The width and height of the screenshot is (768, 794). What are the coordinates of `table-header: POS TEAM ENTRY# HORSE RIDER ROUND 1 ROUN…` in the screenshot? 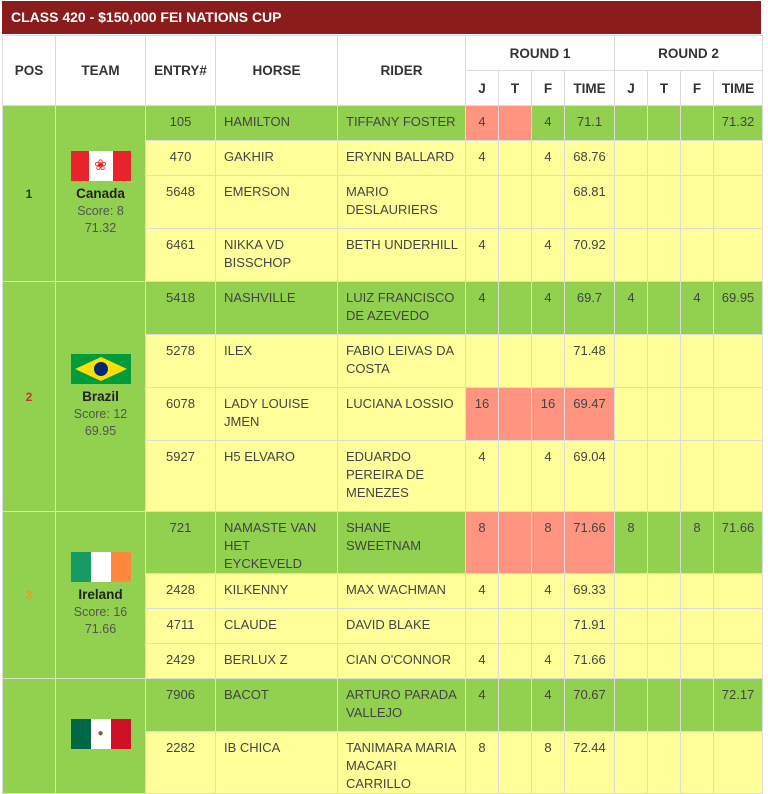 It's located at (383, 70).